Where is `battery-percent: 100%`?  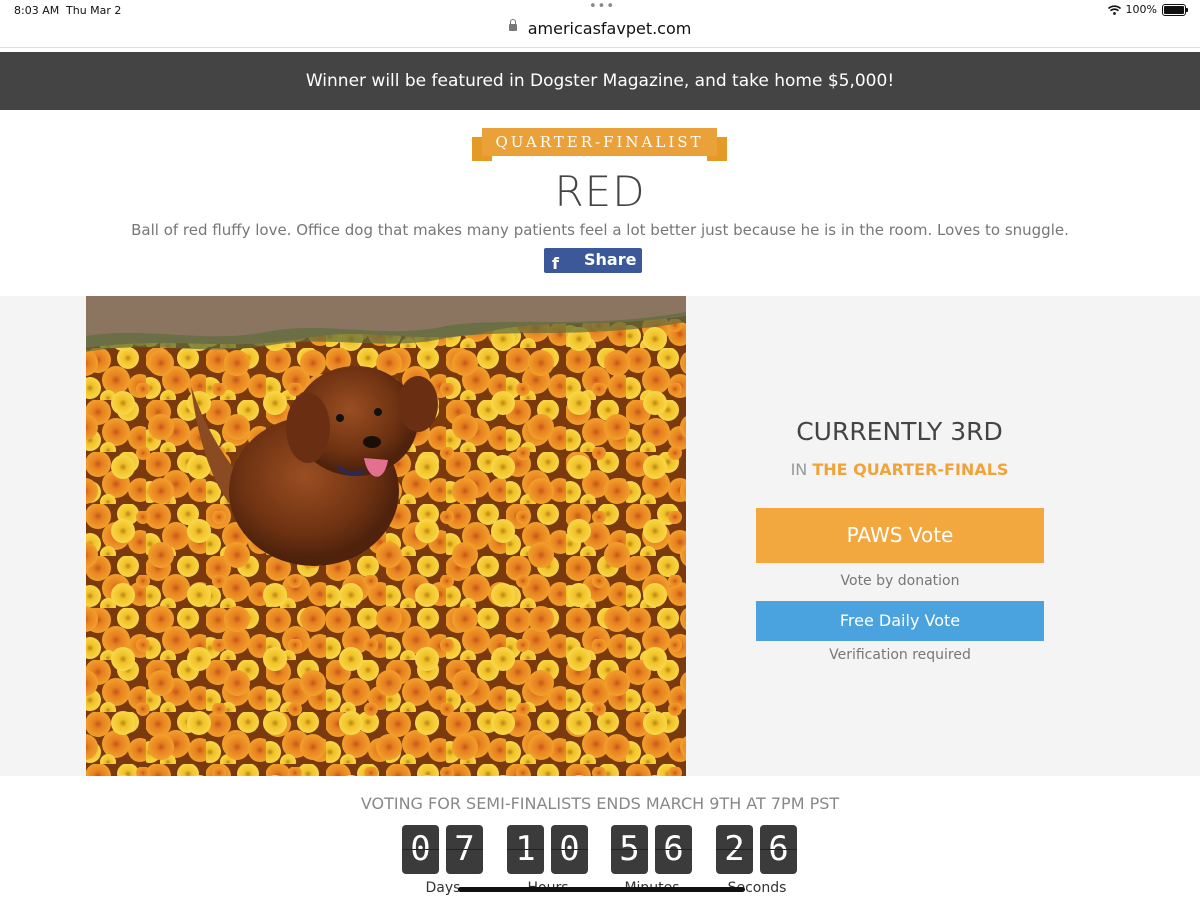 battery-percent: 100% is located at coordinates (1141, 9).